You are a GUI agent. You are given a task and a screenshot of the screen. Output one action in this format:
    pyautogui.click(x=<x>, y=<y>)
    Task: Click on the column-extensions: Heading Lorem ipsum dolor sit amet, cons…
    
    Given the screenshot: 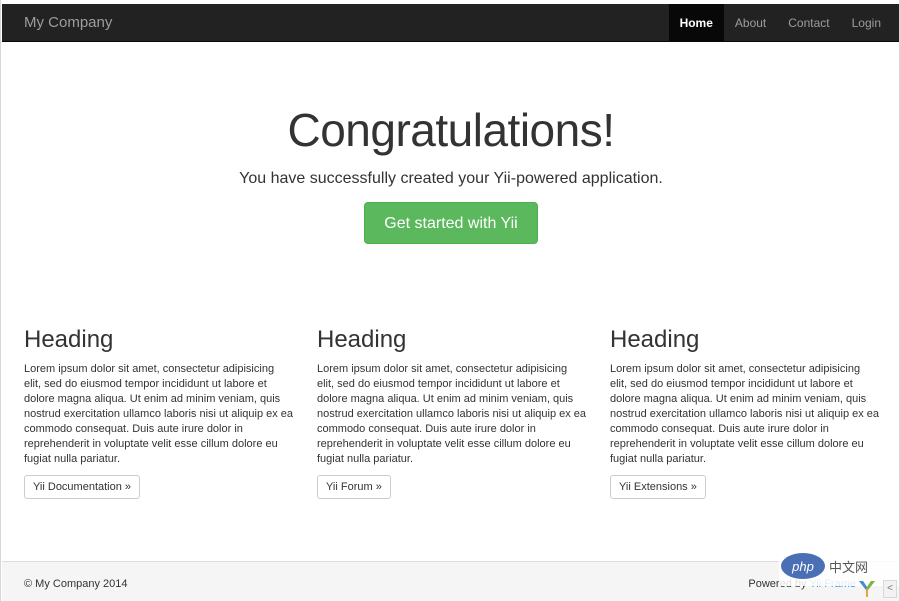 What is the action you would take?
    pyautogui.click(x=745, y=412)
    